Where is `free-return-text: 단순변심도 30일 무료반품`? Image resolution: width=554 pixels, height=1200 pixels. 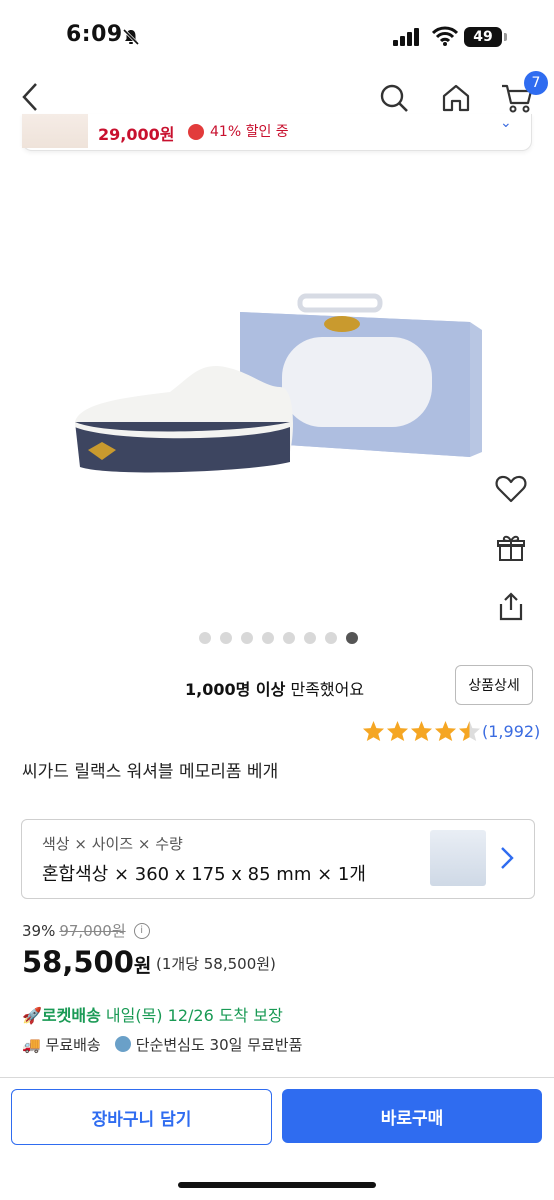
free-return-text: 단순변심도 30일 무료반품 is located at coordinates (219, 1045).